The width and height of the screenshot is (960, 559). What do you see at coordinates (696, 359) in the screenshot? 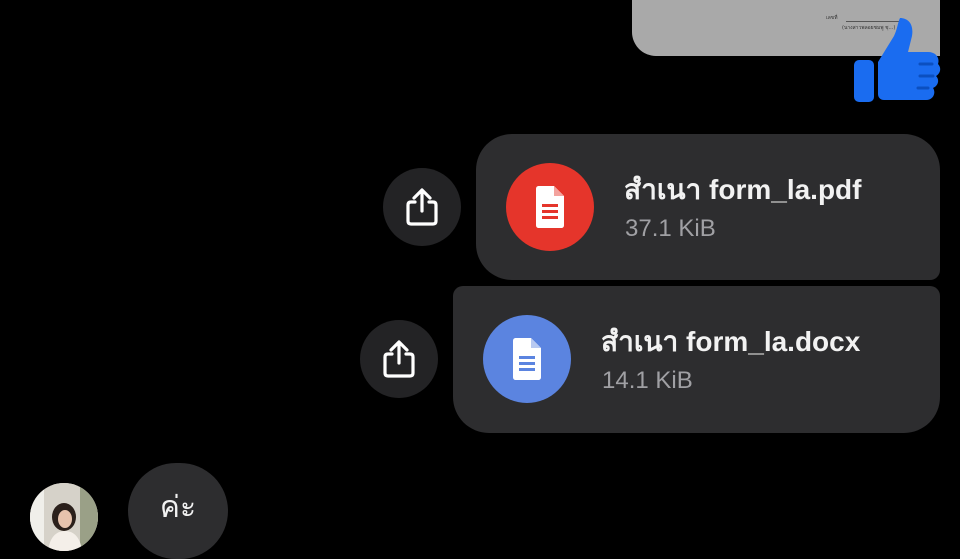
I see `file-attachment-docx: สำเนา form_la.docx 14.1 KiB` at bounding box center [696, 359].